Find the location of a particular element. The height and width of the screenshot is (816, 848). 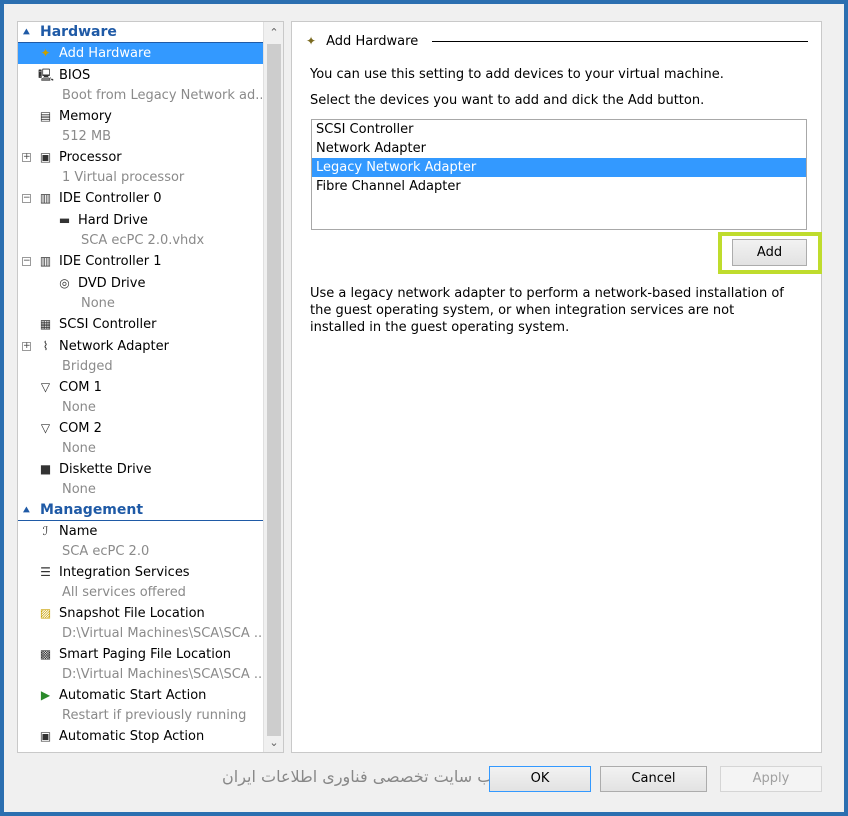

stop-action-icon: ▣ is located at coordinates (45, 736).